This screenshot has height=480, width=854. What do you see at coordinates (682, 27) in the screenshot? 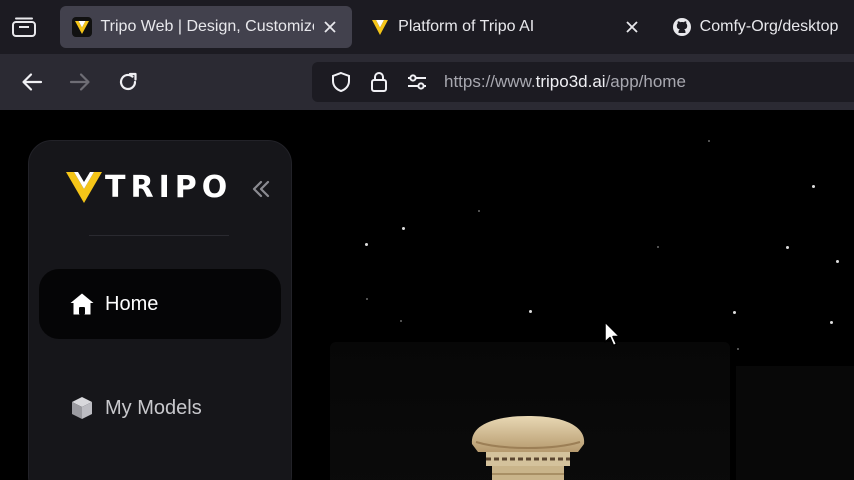
I see `github-icon` at bounding box center [682, 27].